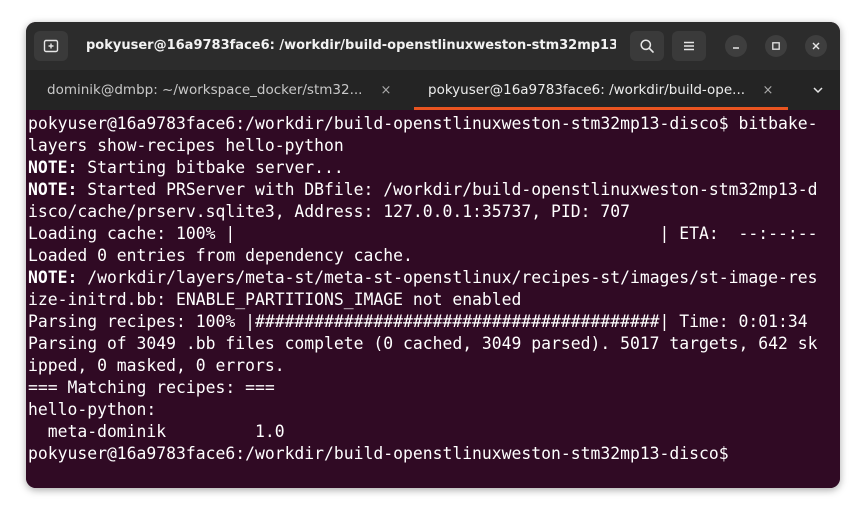 This screenshot has height=516, width=866. What do you see at coordinates (156, 365) in the screenshot?
I see `terminal-line: ipped, 0 masked, 0 errors.` at bounding box center [156, 365].